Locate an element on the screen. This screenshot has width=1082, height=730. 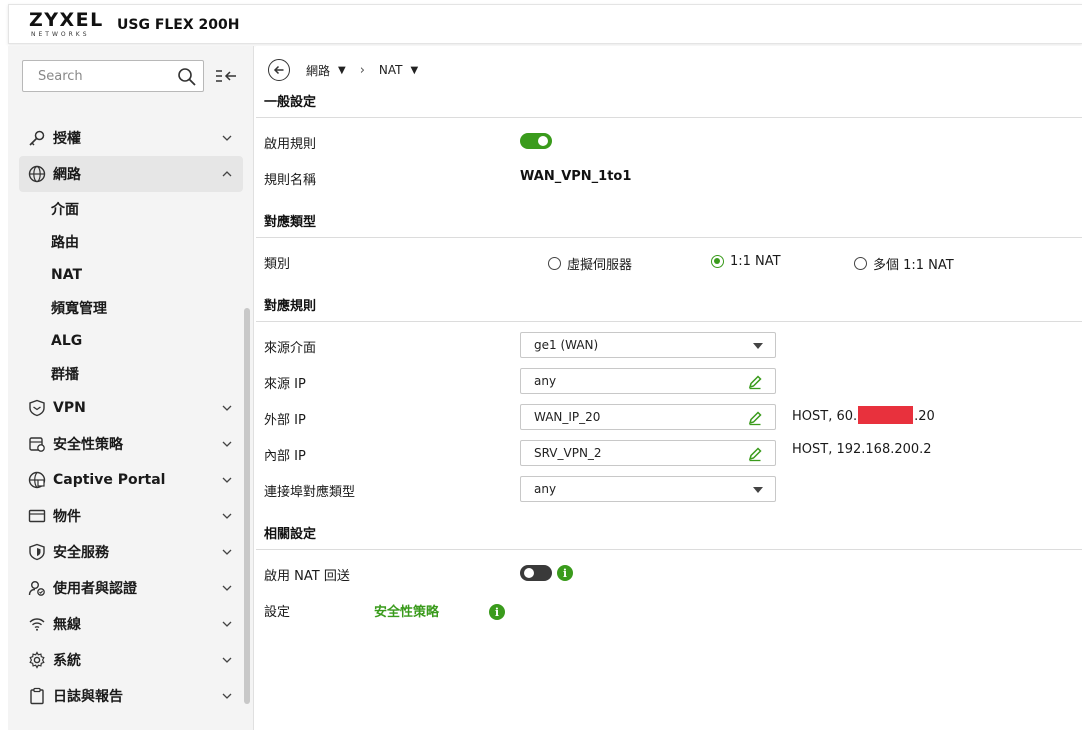
radio-one-to-one-nat: 1:1 NAT is located at coordinates (746, 261).